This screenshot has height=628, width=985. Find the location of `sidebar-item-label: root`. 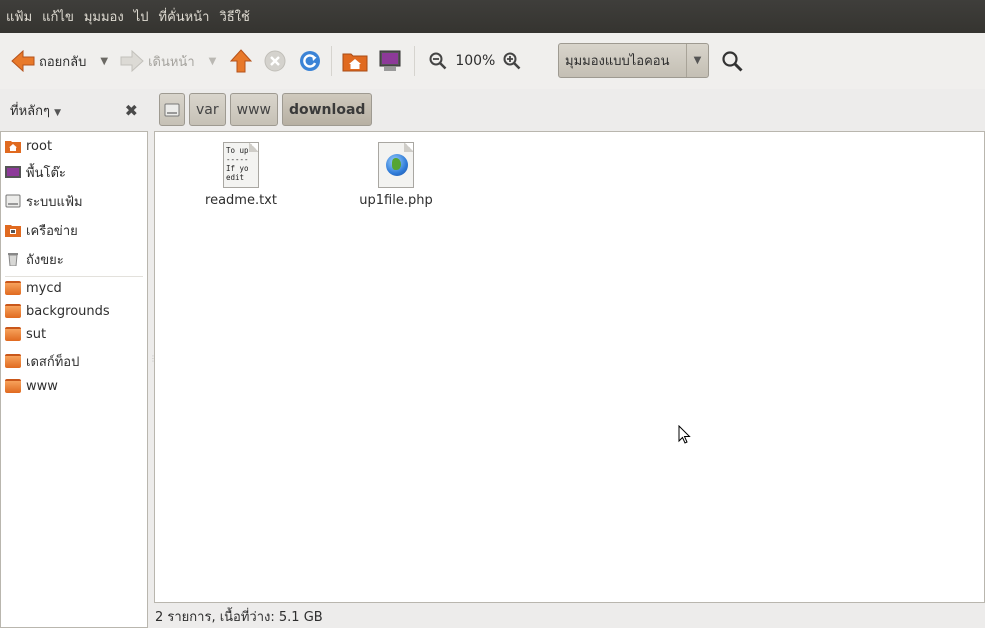

sidebar-item-label: root is located at coordinates (39, 146).